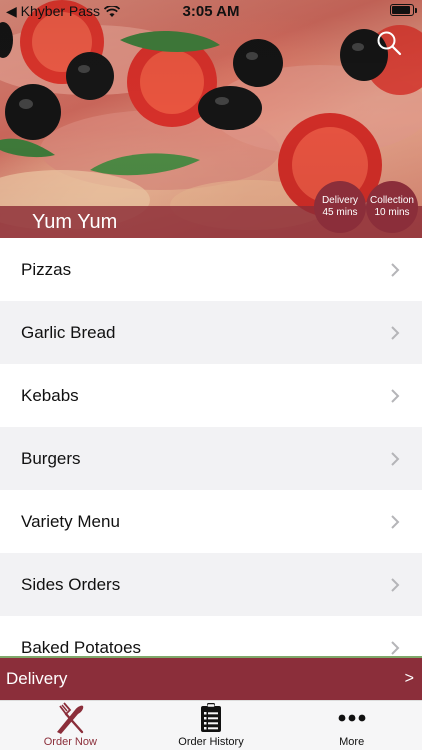  I want to click on category-label: Variety Menu, so click(70, 521).